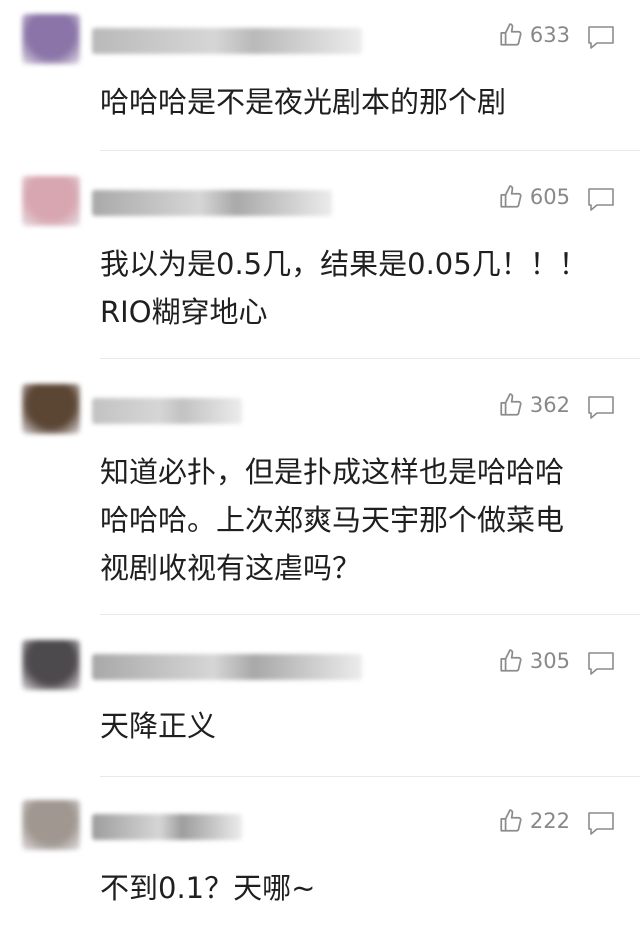 Image resolution: width=640 pixels, height=926 pixels. I want to click on comment-text: 我以为是0.5几，结果是0.05几！！！ RIO糊穿地心, so click(344, 288).